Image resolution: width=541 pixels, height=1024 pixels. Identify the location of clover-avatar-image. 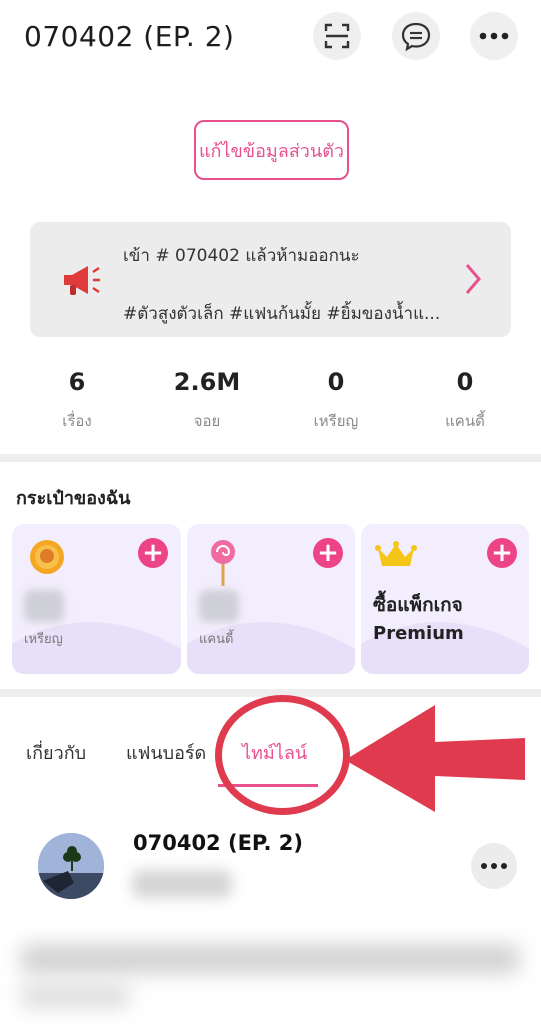
(71, 866).